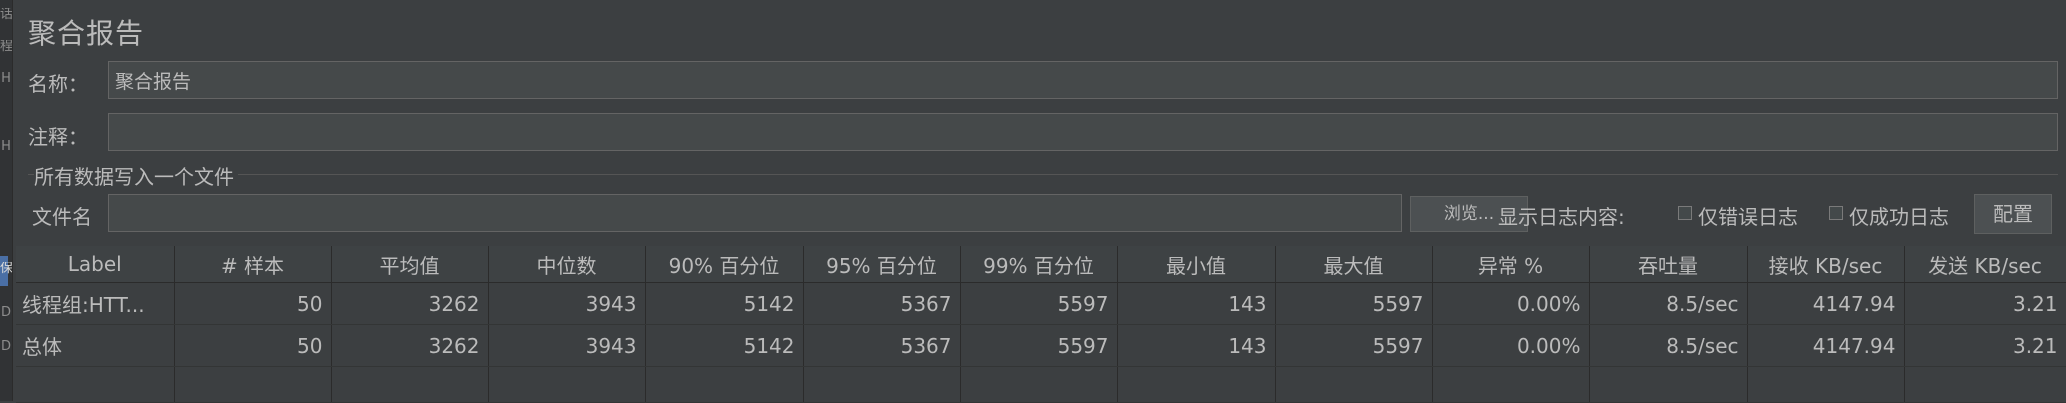  I want to click on success-only-label: 仅成功日志, so click(1899, 215).